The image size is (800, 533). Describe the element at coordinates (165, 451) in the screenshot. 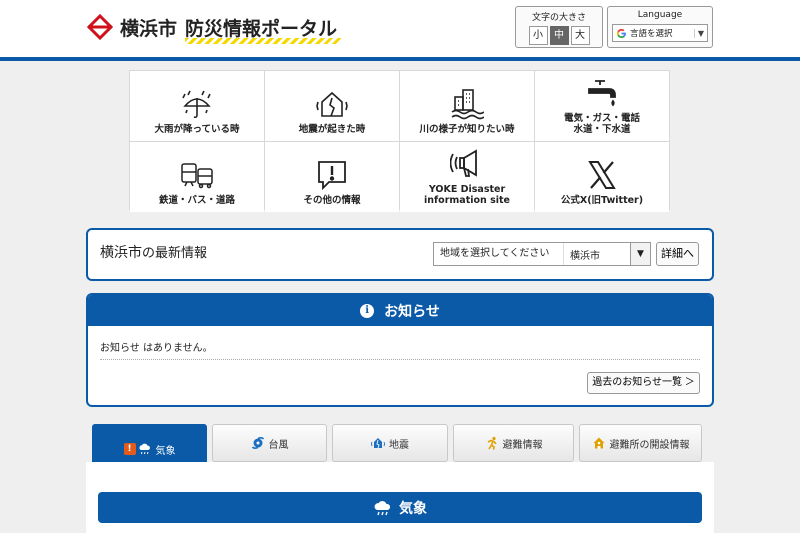

I see `tab-label: 気象` at that location.